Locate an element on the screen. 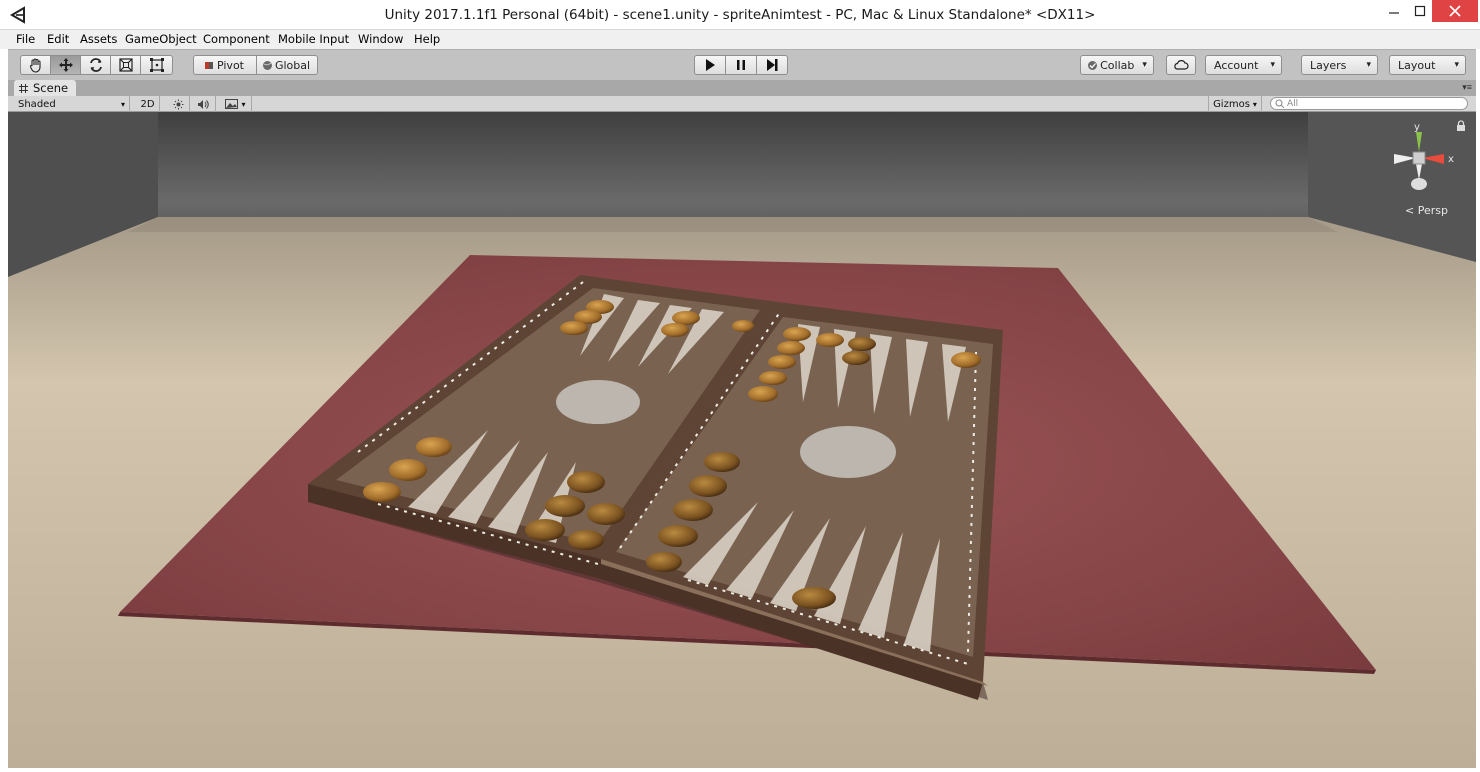 The image size is (1480, 772). cloud-icon is located at coordinates (1181, 65).